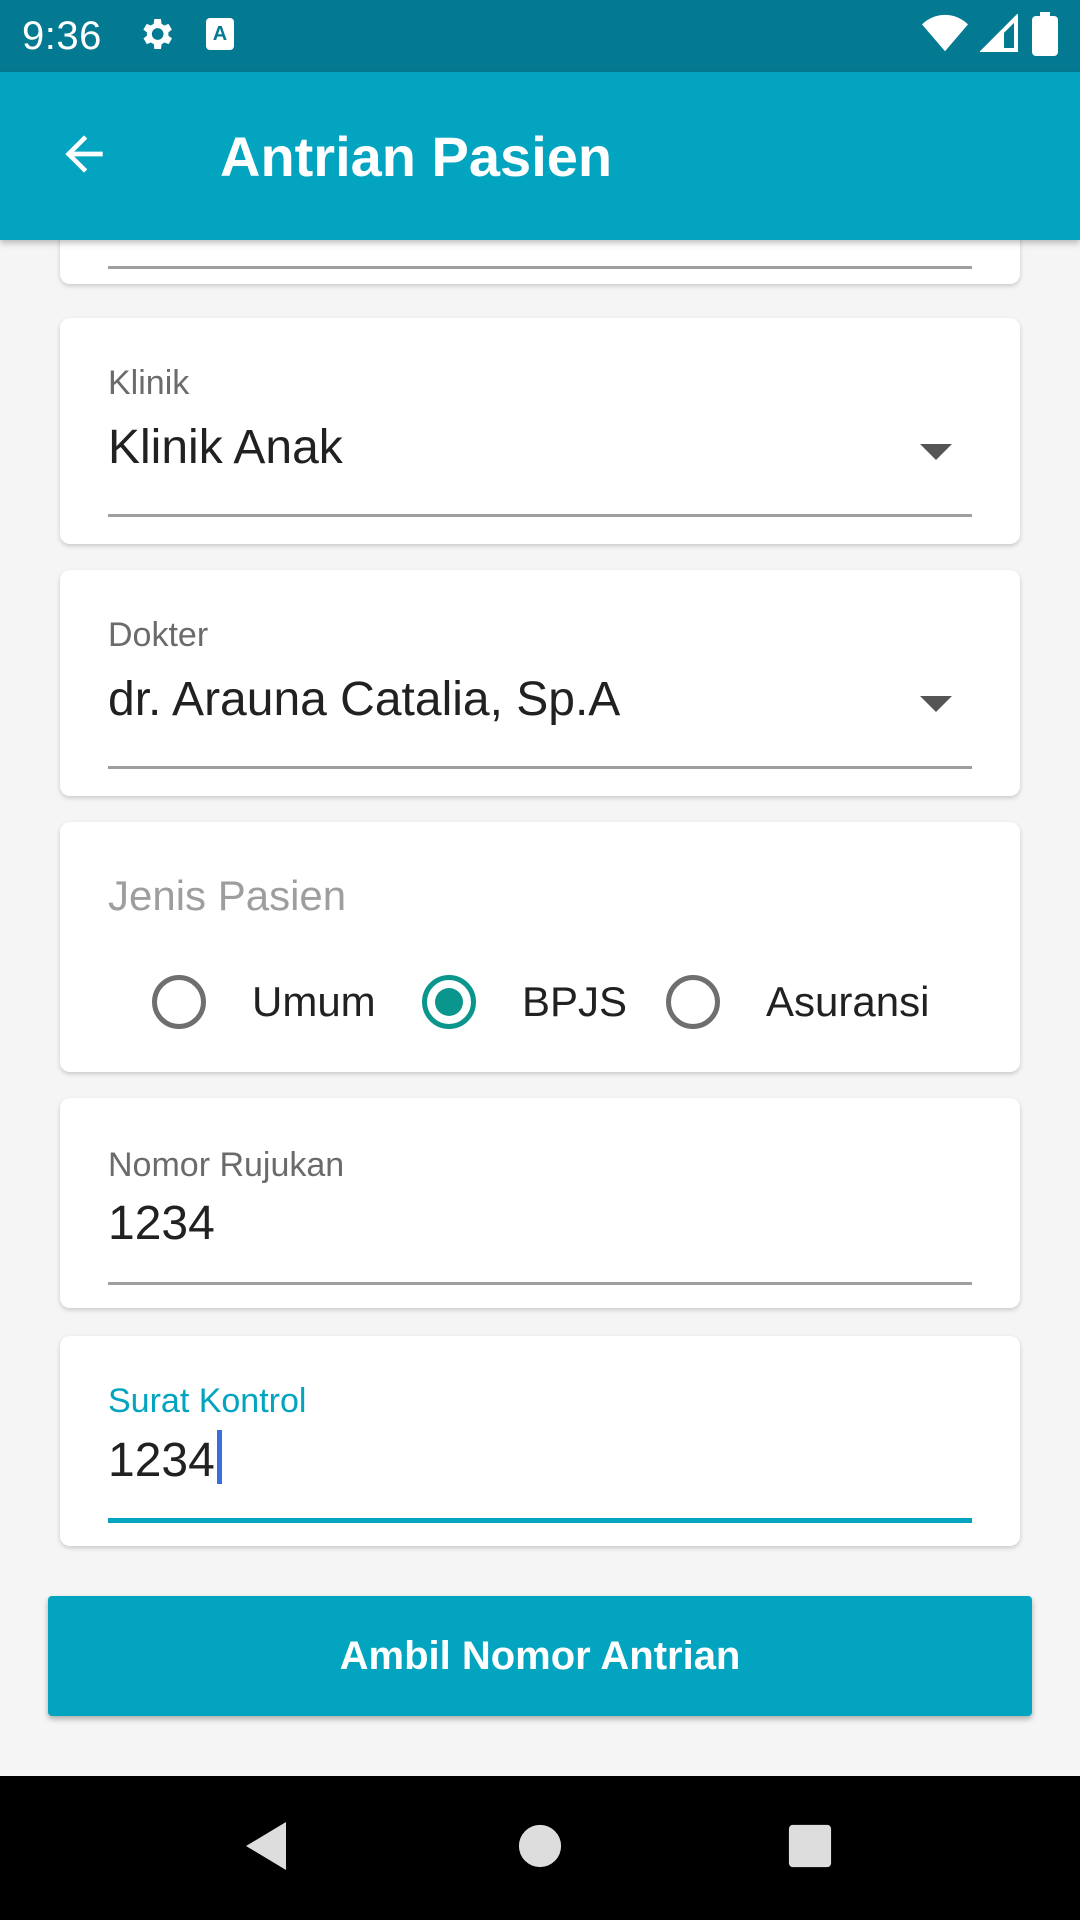 The width and height of the screenshot is (1080, 1920). Describe the element at coordinates (540, 36) in the screenshot. I see `status-bar: 9:36 A` at that location.